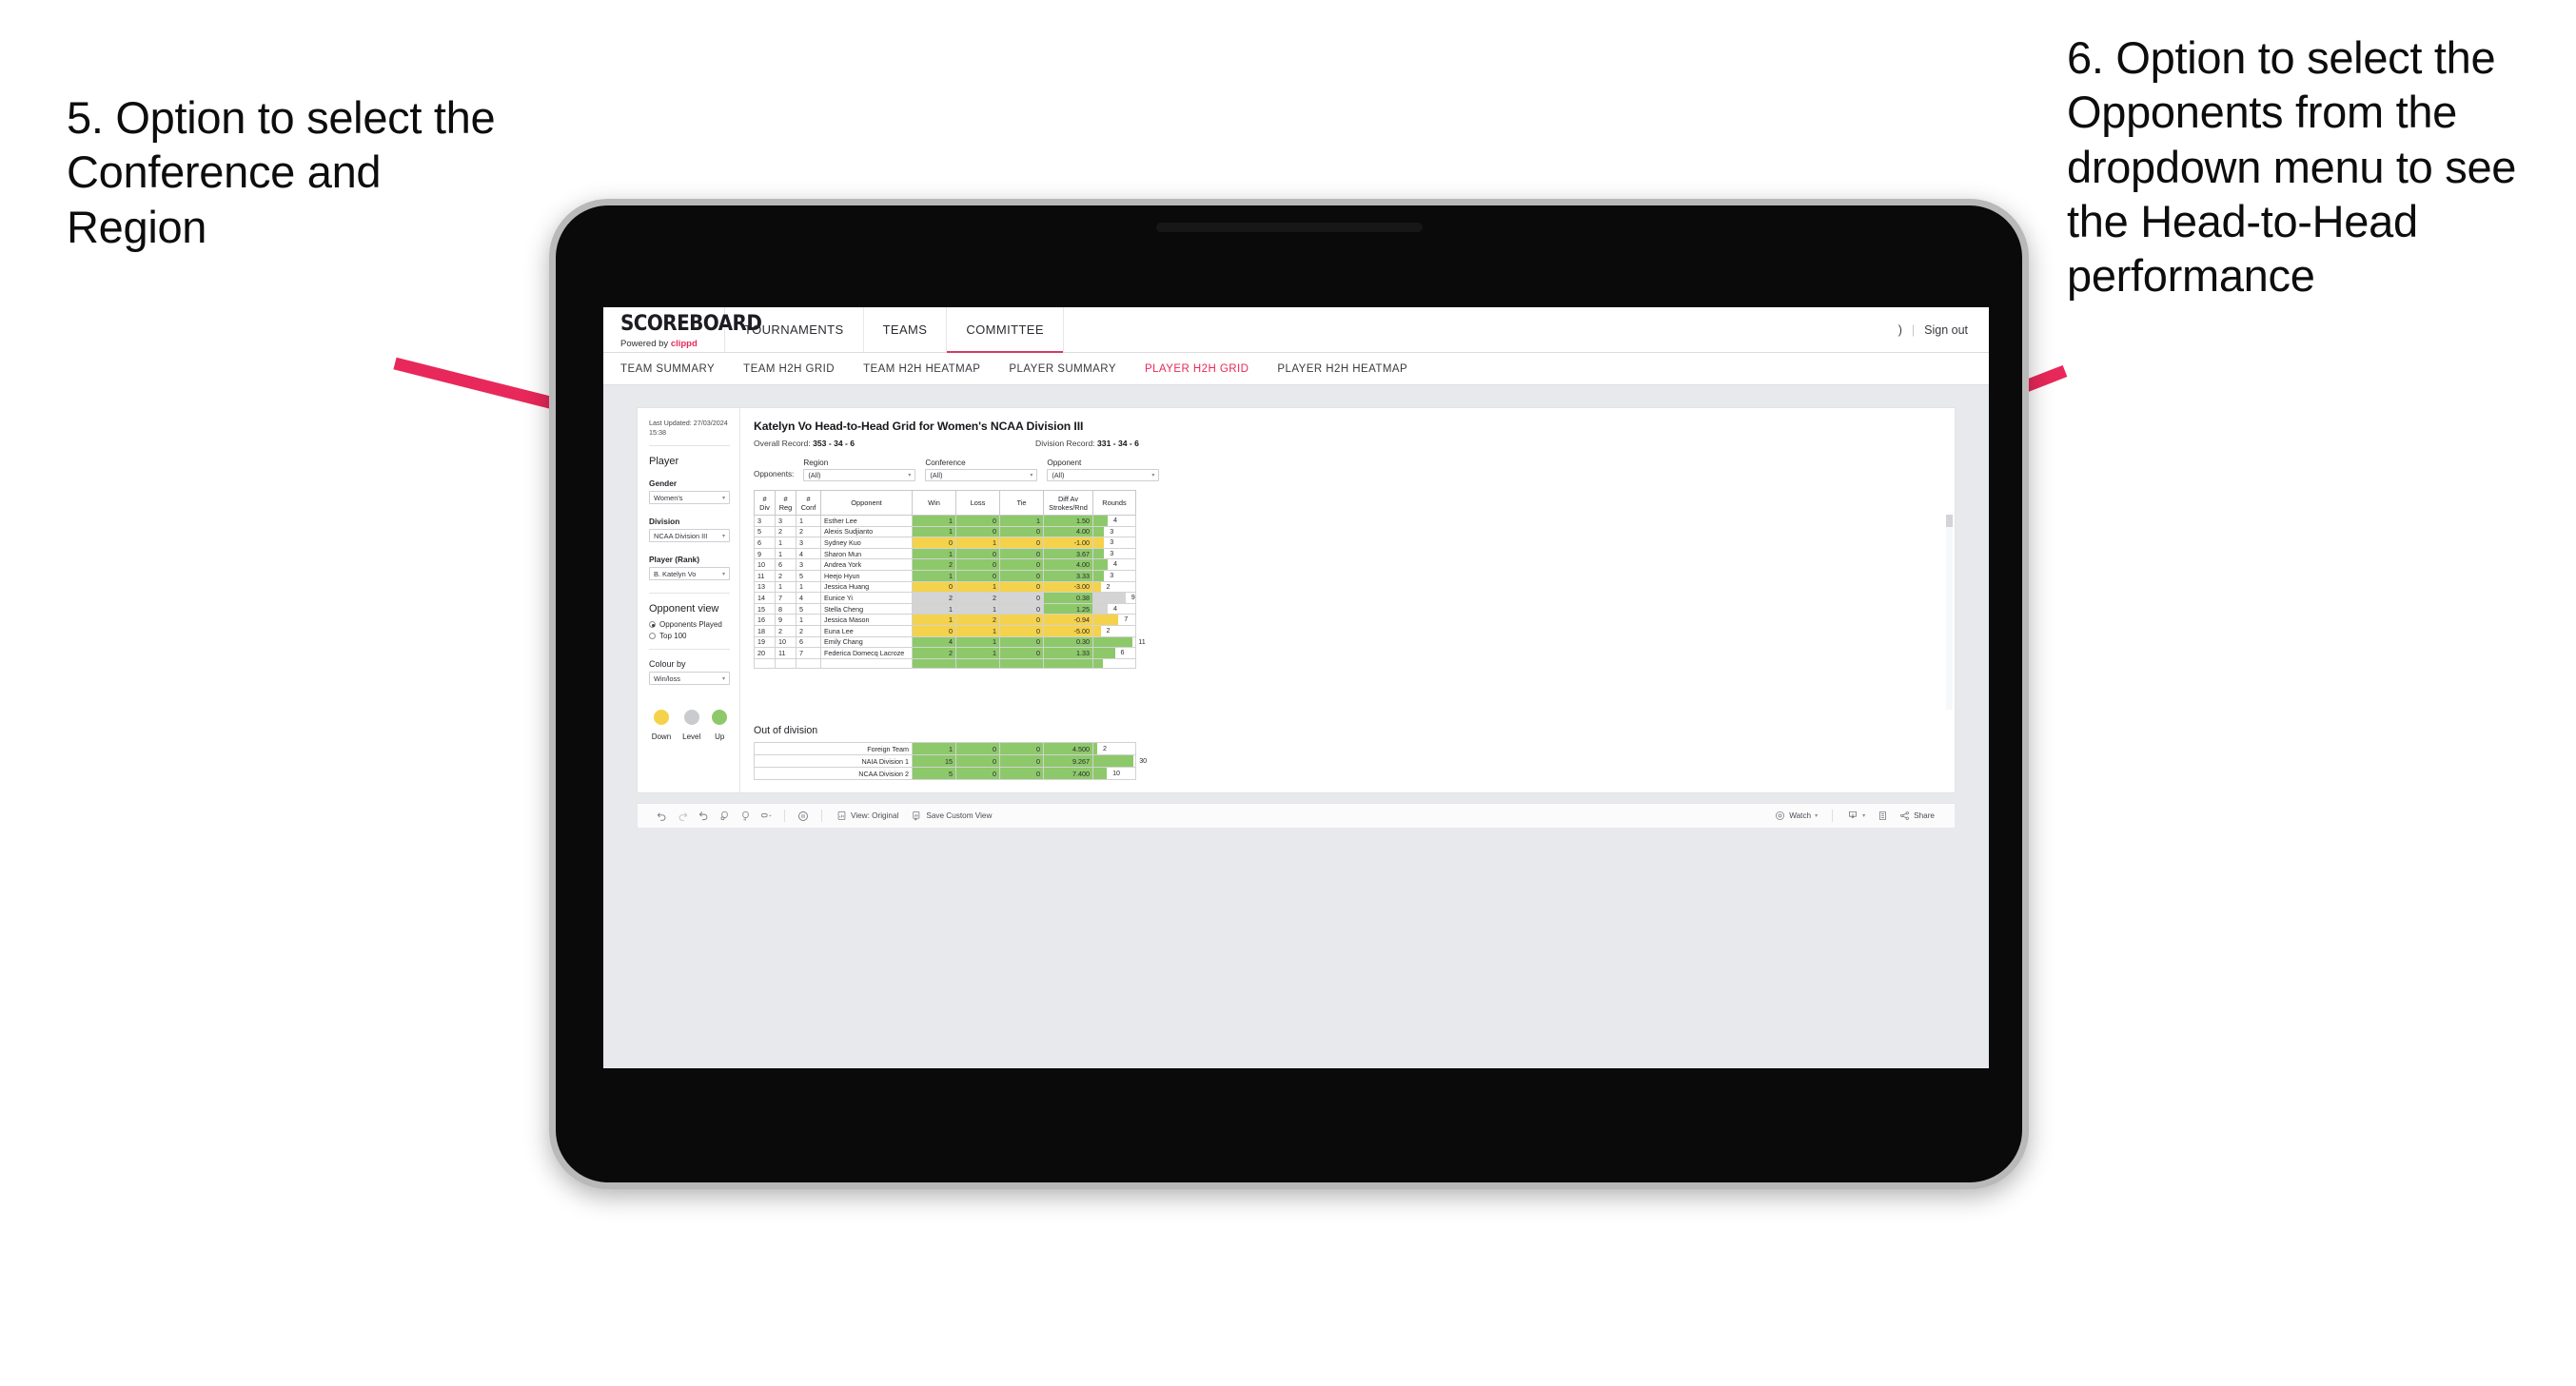 The width and height of the screenshot is (2576, 1386). What do you see at coordinates (785, 521) in the screenshot?
I see `cell-reg: 3` at bounding box center [785, 521].